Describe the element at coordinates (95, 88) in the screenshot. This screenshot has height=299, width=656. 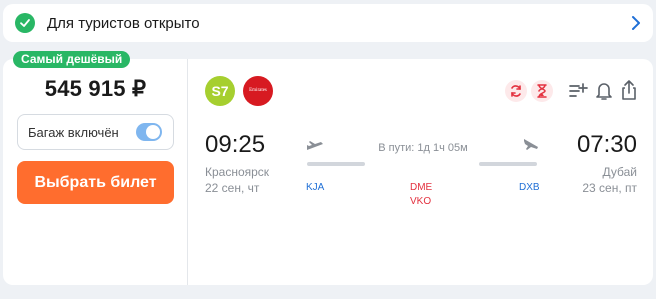
I see `ticket-price: 545 915 ₽` at that location.